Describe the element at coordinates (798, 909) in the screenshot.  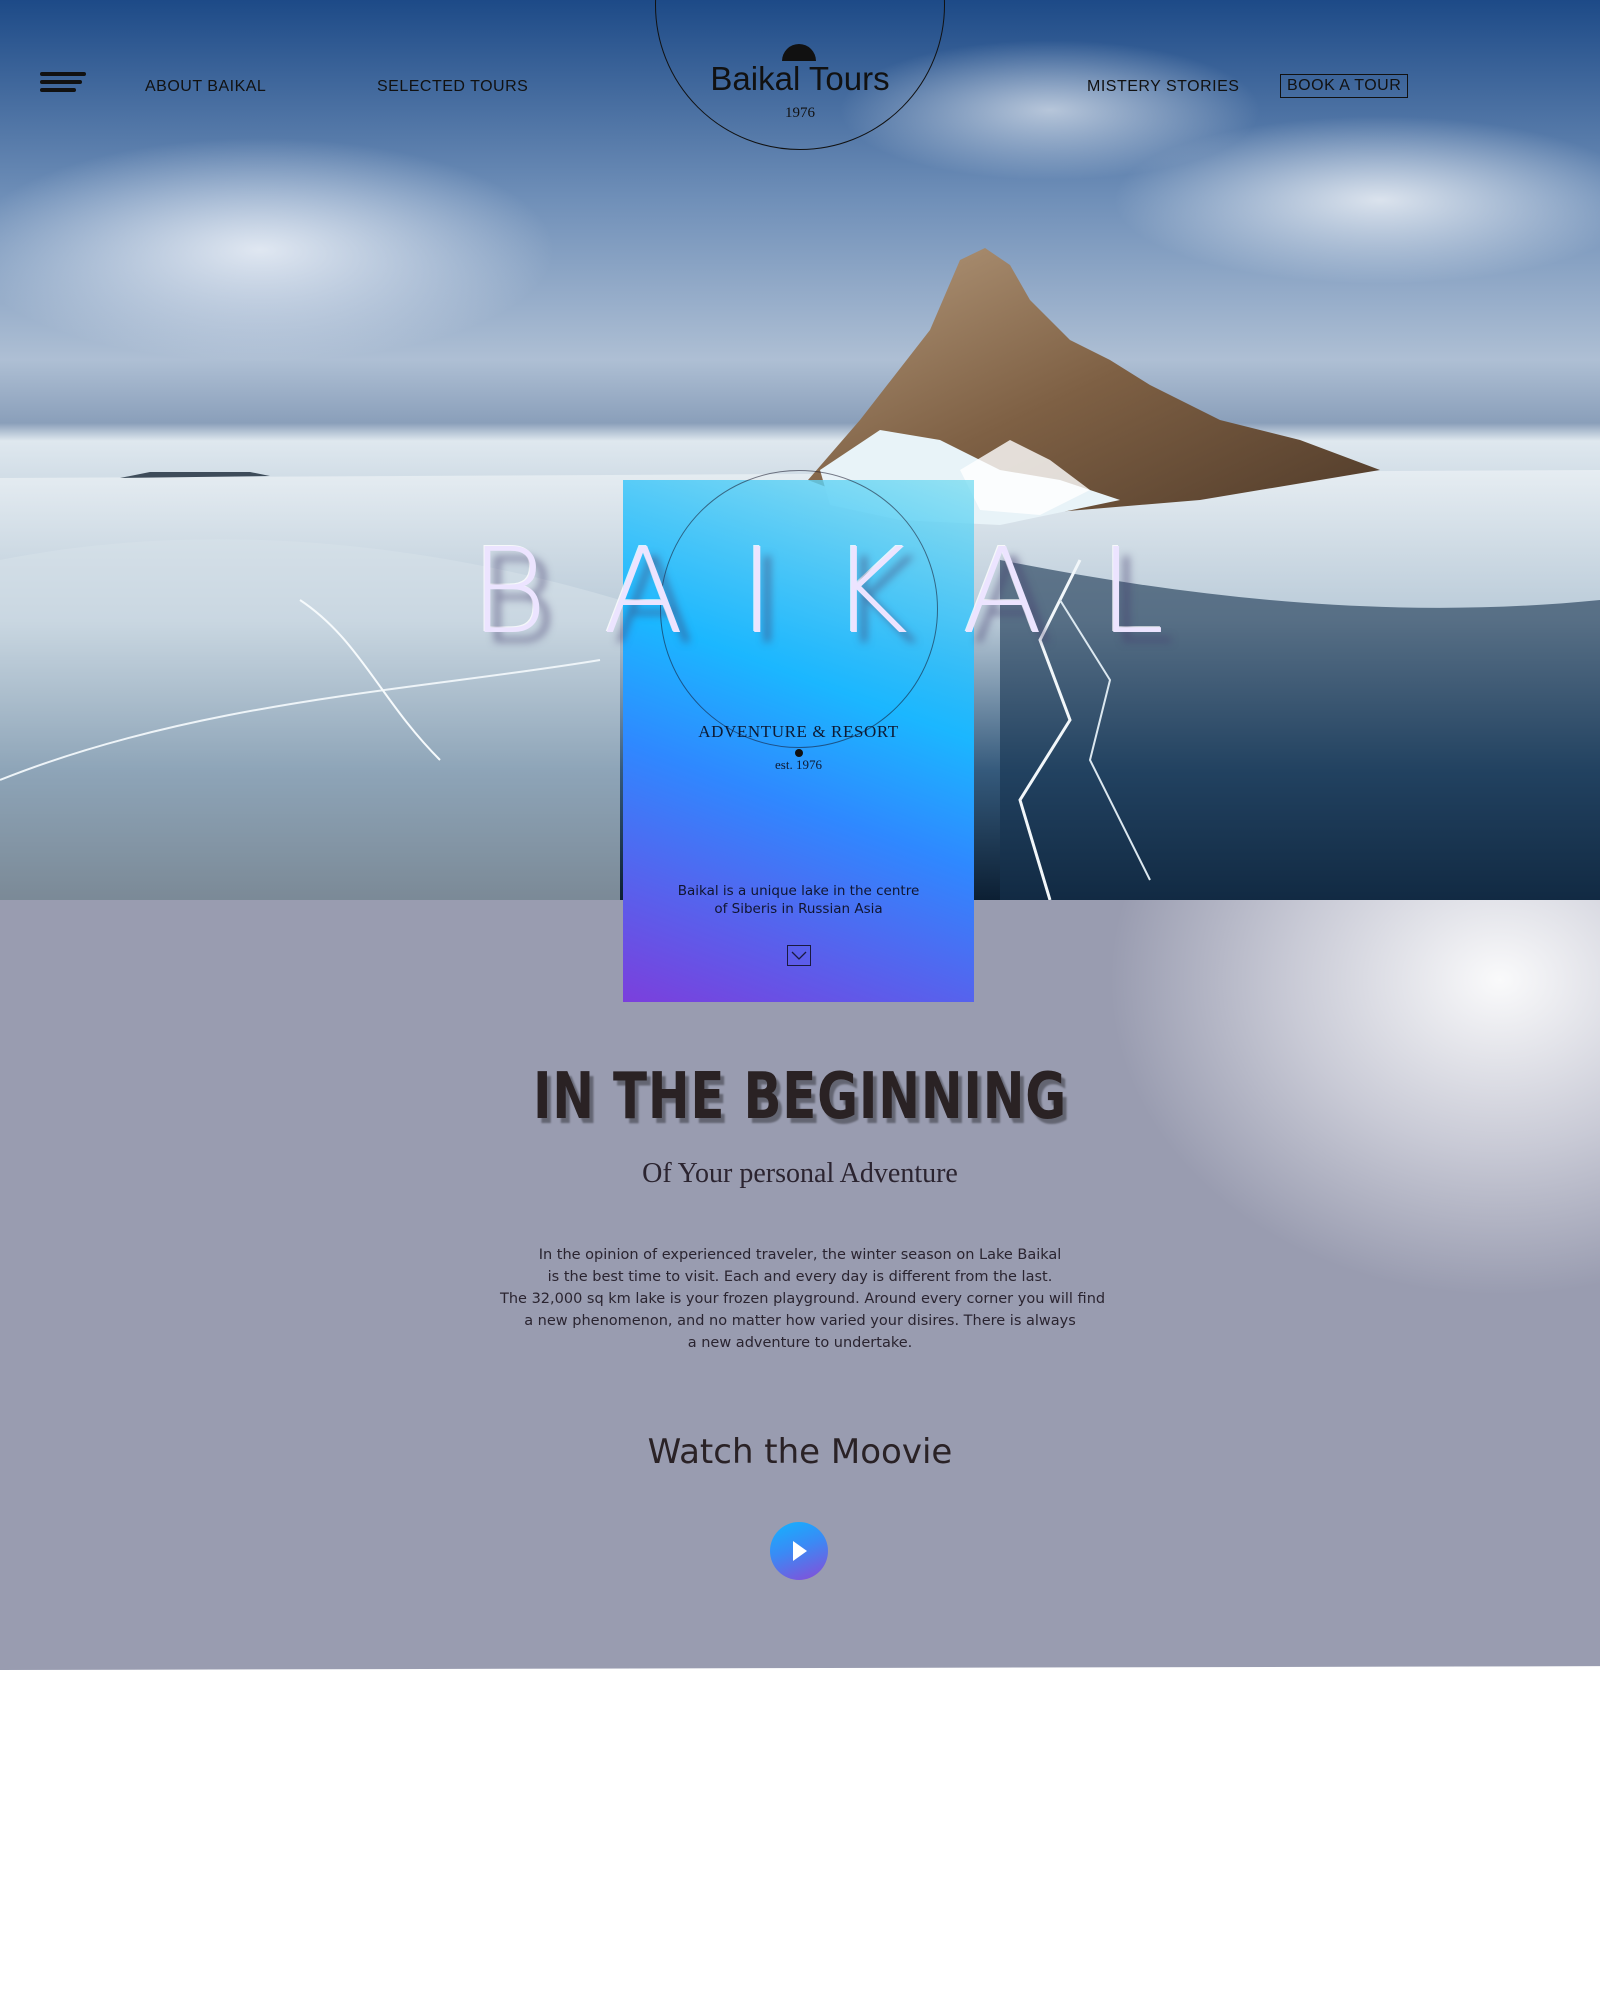
I see `hero-description-line: of Siberis in Russian Asia` at that location.